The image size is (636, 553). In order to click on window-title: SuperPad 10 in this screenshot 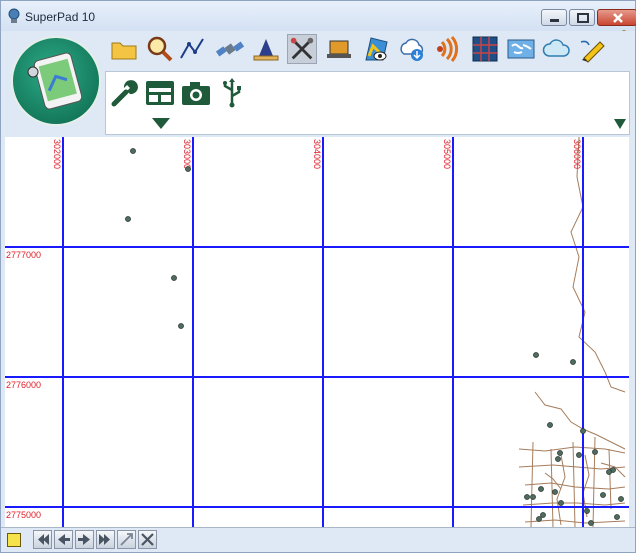, I will do `click(60, 17)`.